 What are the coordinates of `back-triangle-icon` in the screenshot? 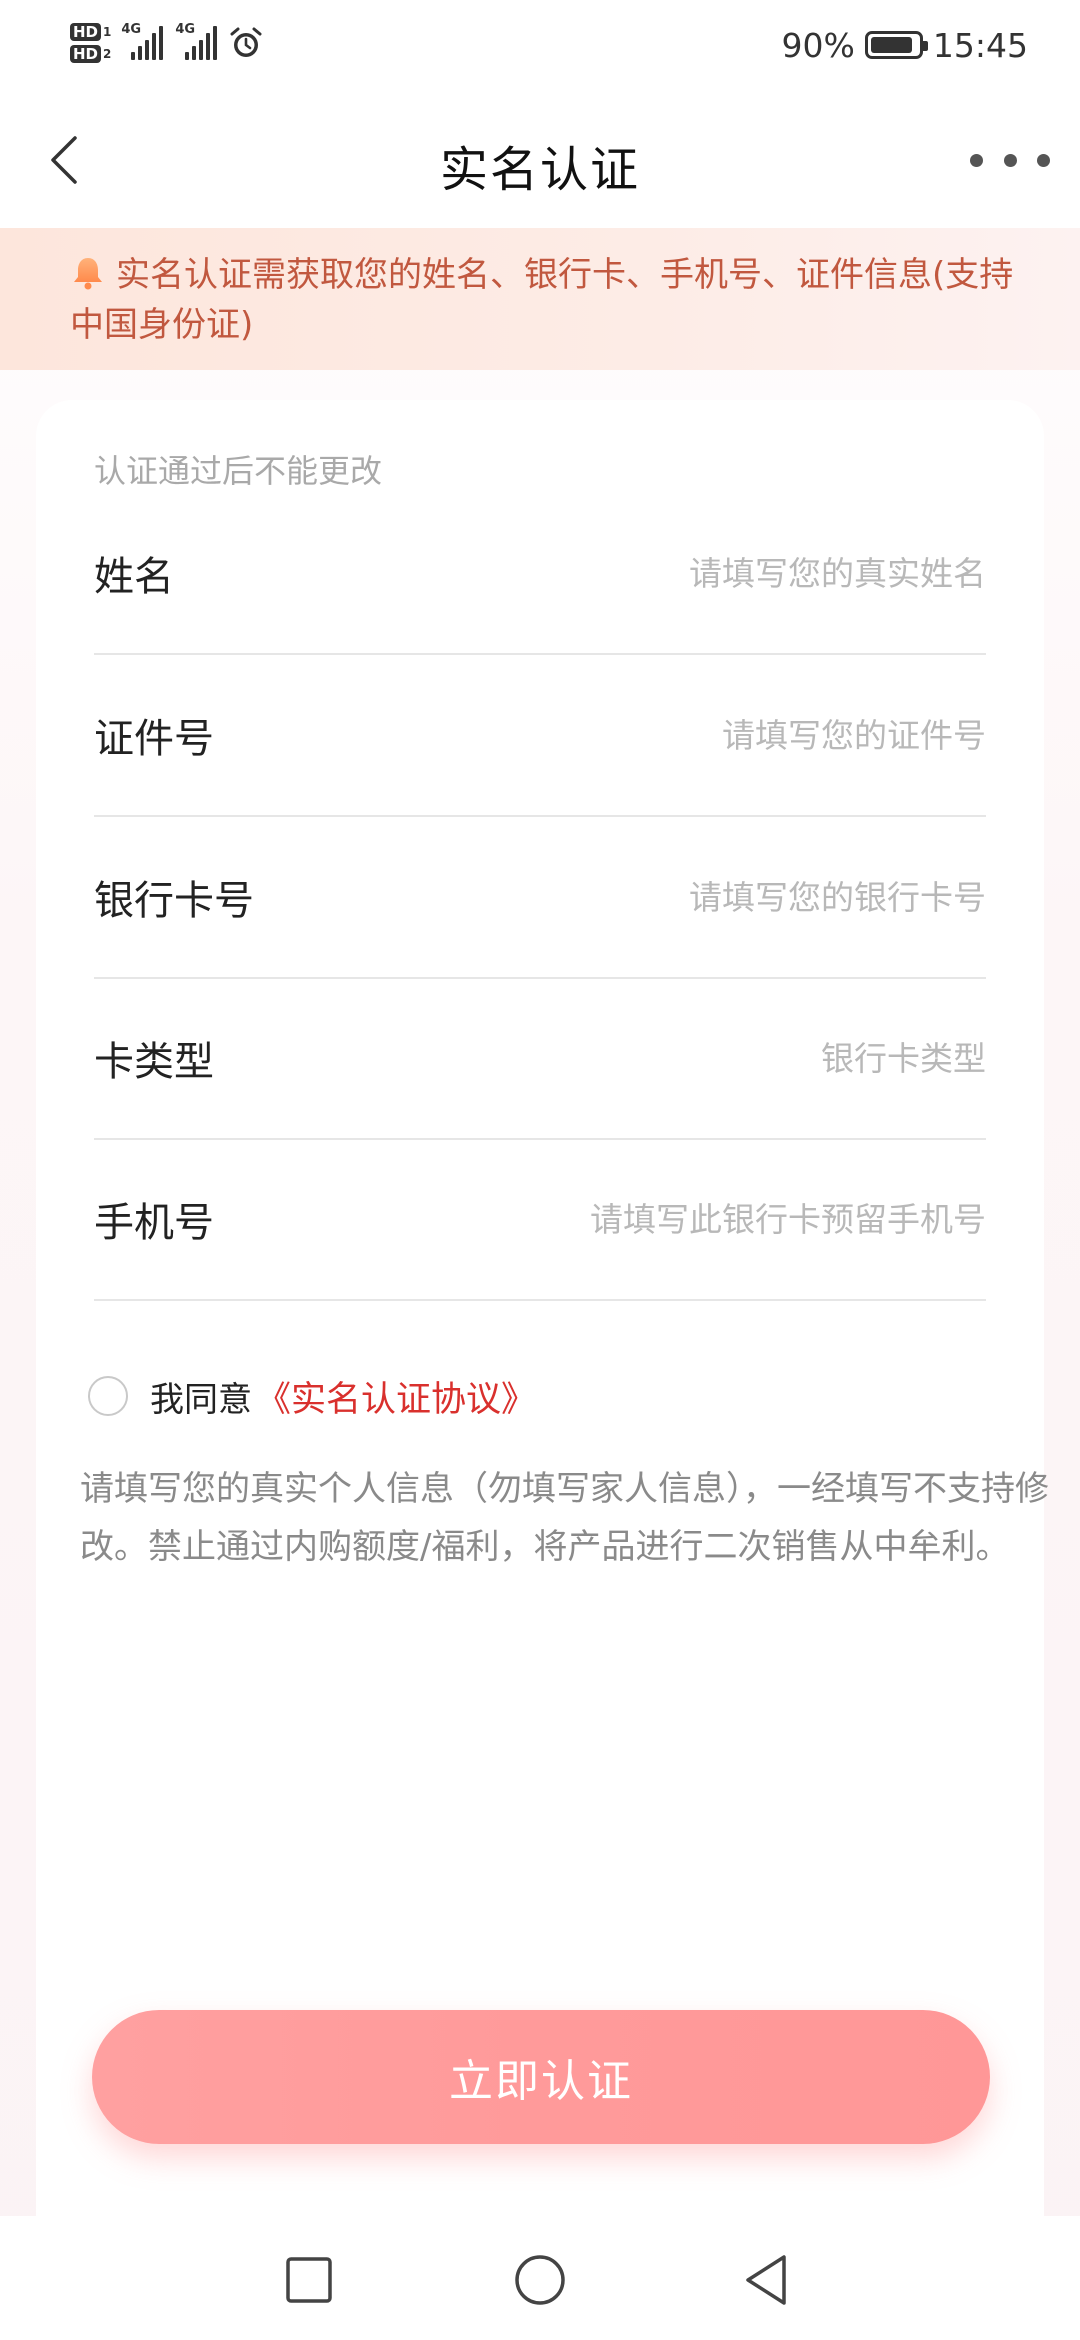 It's located at (768, 2280).